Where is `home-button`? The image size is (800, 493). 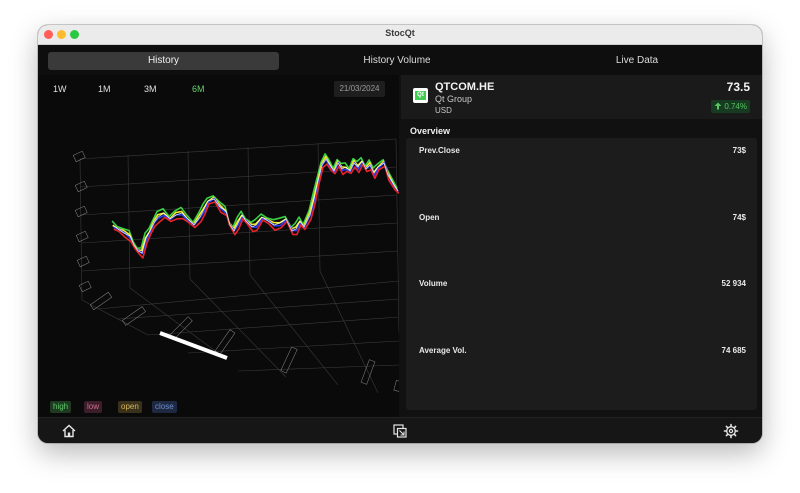 home-button is located at coordinates (69, 431).